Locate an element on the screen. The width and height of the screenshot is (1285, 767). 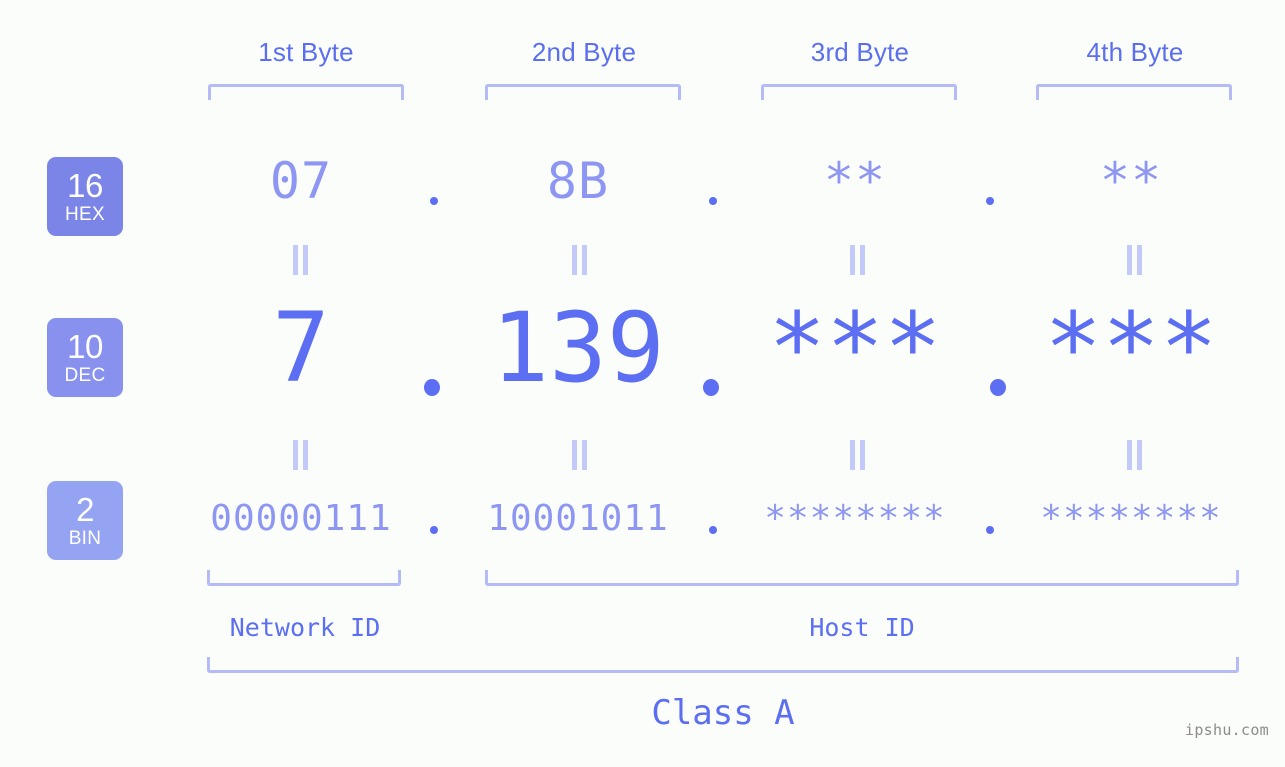
base-badge-bin-label: BIN is located at coordinates (85, 538).